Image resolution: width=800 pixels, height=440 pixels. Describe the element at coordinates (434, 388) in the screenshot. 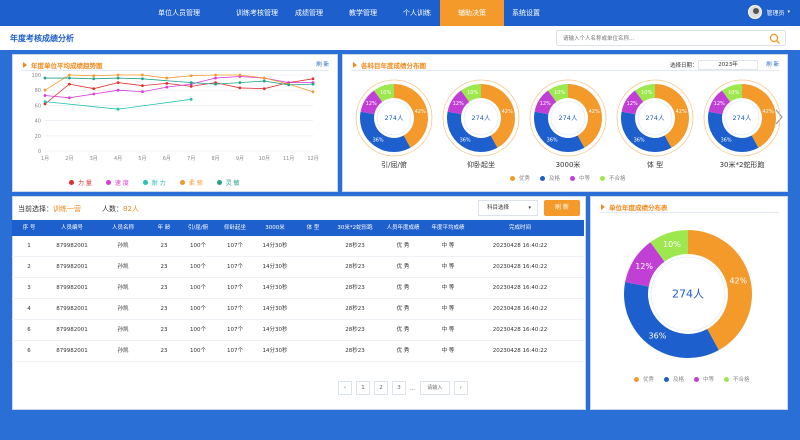

I see `page-jump-input: 请输入` at that location.